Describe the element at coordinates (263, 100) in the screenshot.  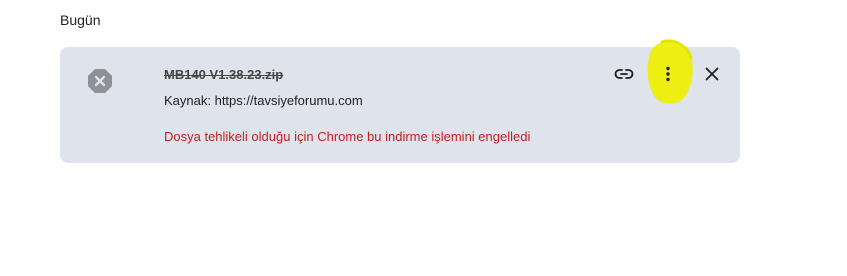
I see `download-source-url: Kaynak: https://tavsiyeforumu.com` at that location.